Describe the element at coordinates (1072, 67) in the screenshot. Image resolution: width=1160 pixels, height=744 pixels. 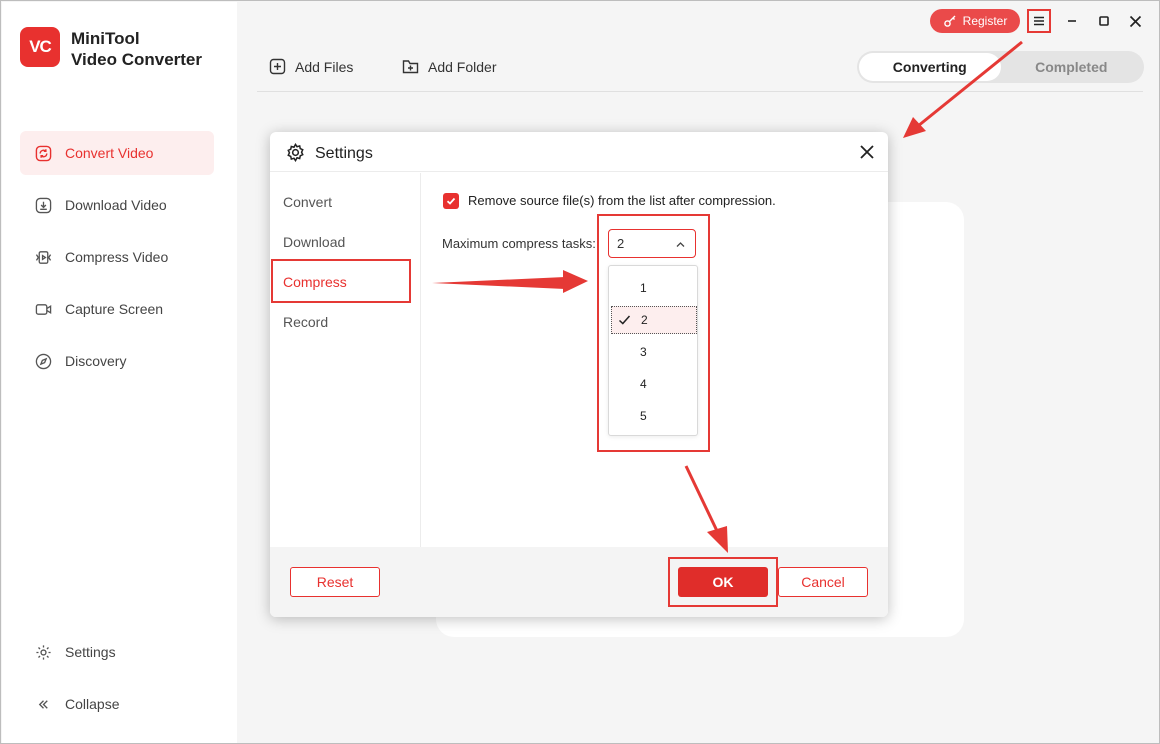
I see `tab-completed: Completed` at that location.